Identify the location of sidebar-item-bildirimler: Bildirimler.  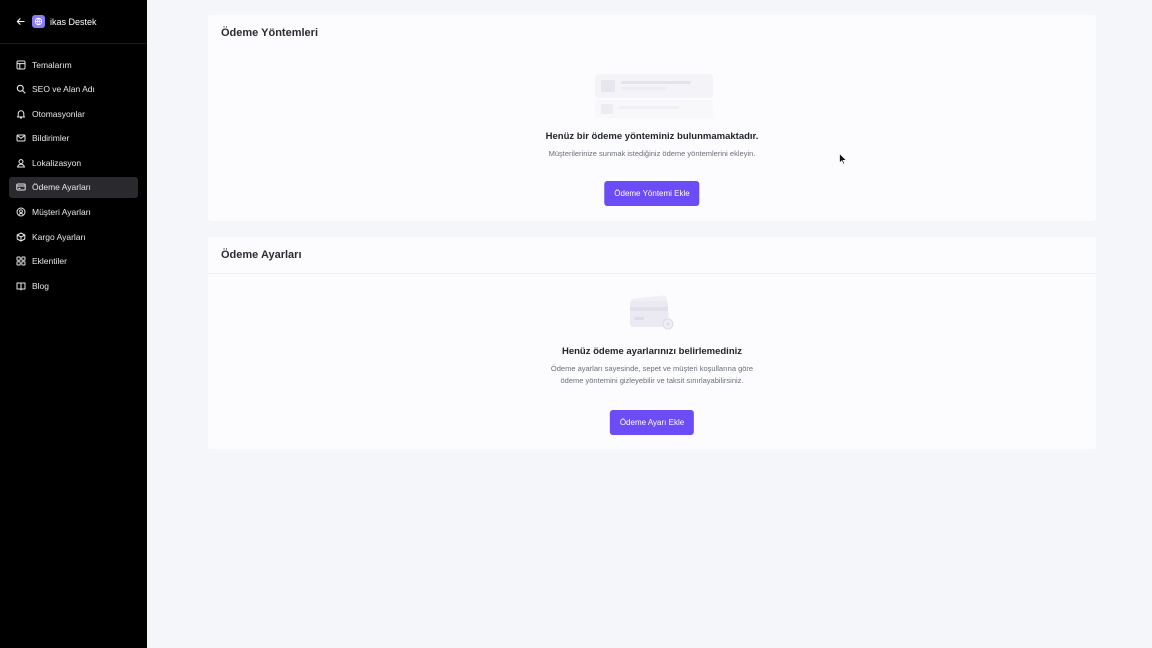
(73, 138).